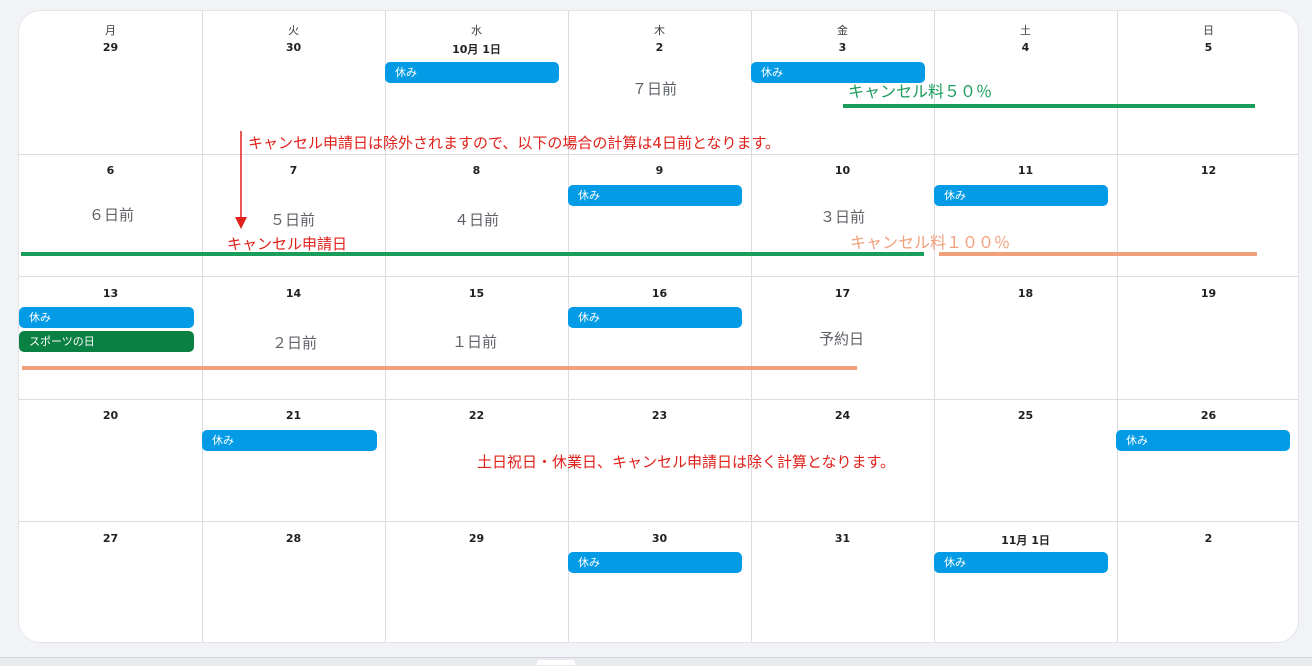  I want to click on date-number: 26, so click(1207, 415).